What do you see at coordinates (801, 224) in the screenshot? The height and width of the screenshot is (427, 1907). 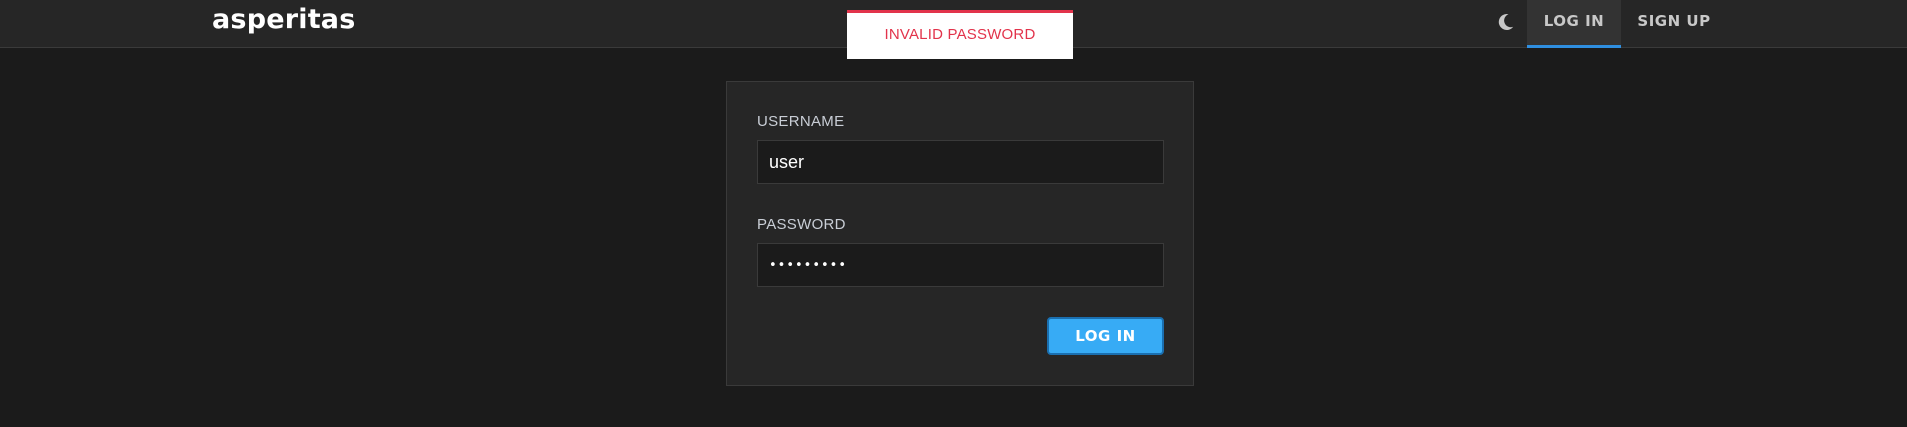 I see `password-label: PASSWORD` at bounding box center [801, 224].